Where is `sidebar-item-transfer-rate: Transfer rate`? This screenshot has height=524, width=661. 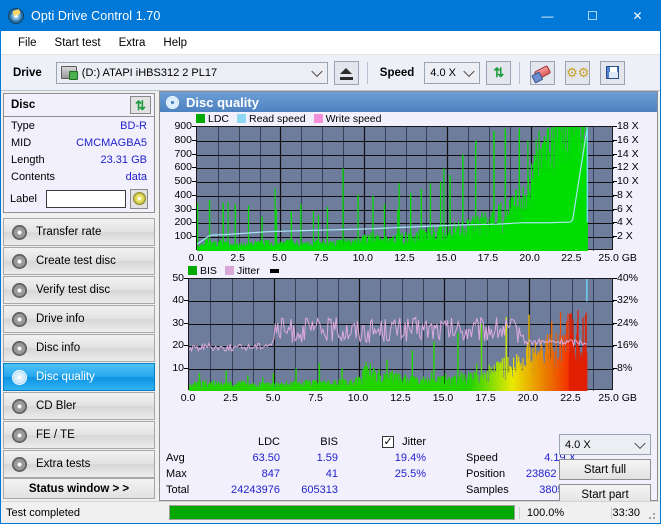
sidebar-item-transfer-rate: Transfer rate is located at coordinates (79, 232).